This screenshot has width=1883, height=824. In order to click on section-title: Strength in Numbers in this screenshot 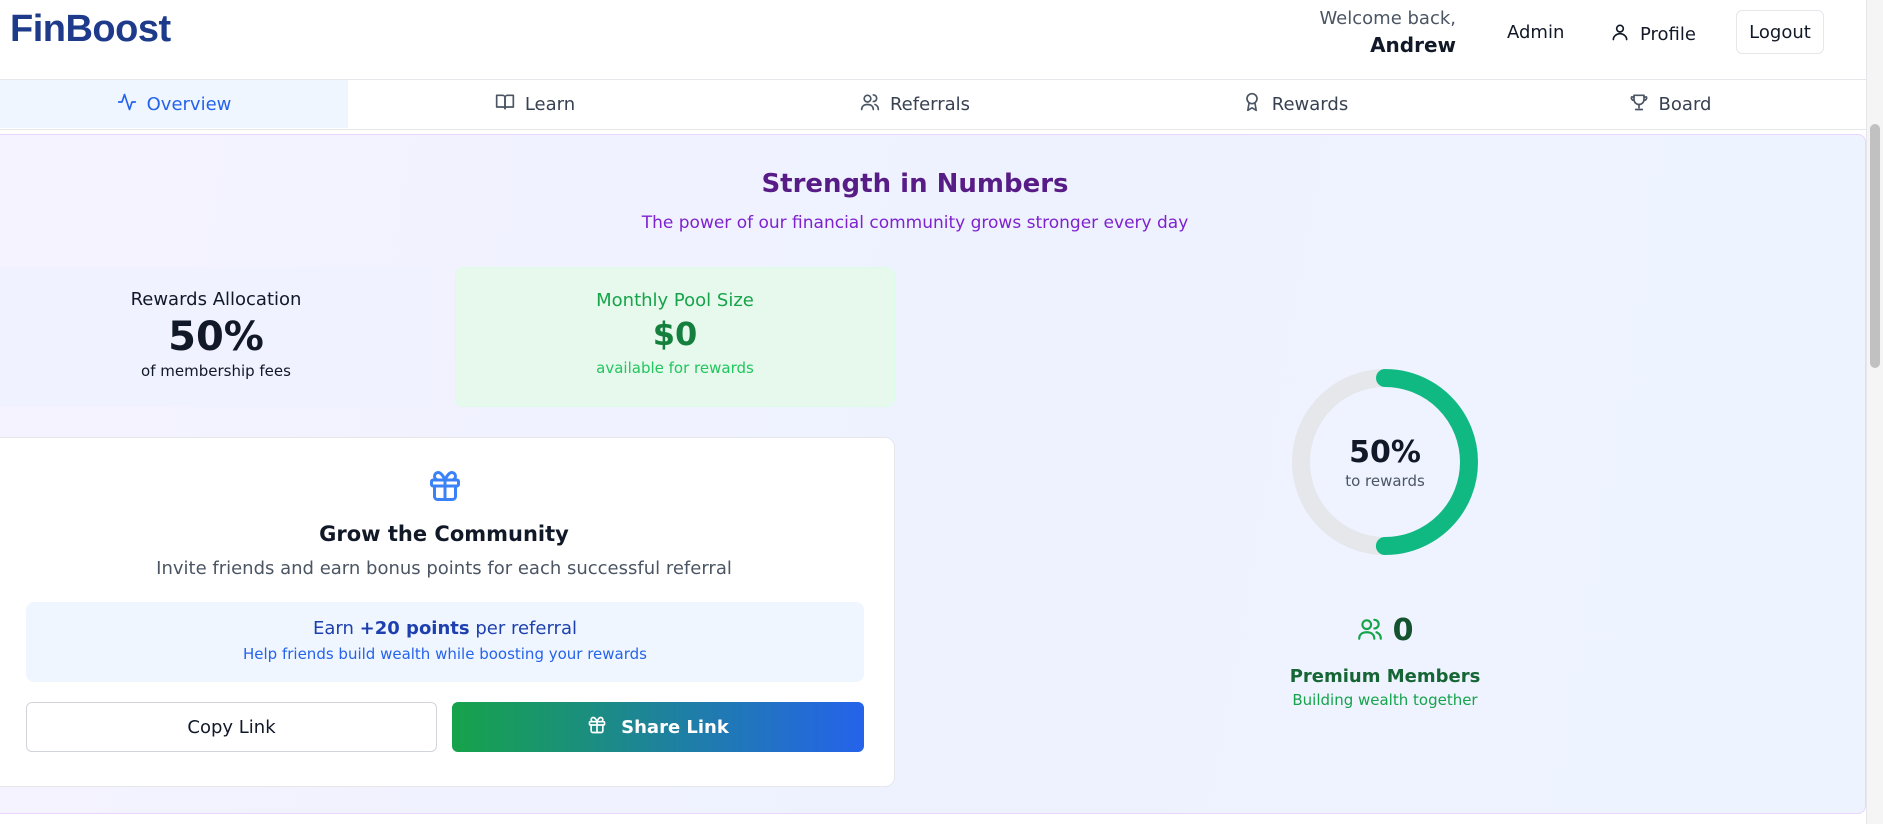, I will do `click(915, 184)`.